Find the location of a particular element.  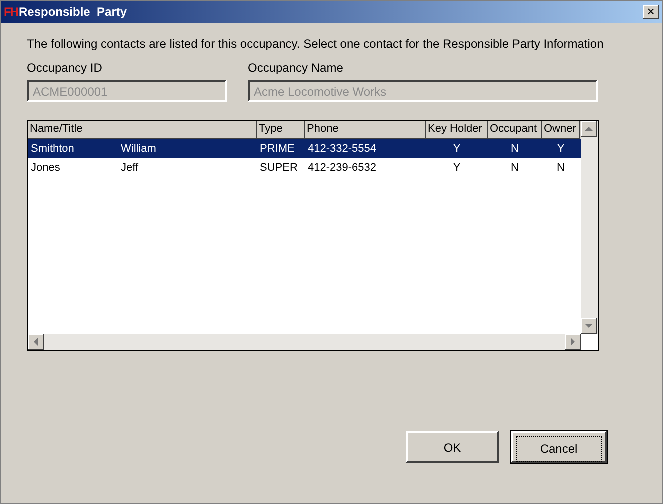

app-logo: FH is located at coordinates (11, 12).